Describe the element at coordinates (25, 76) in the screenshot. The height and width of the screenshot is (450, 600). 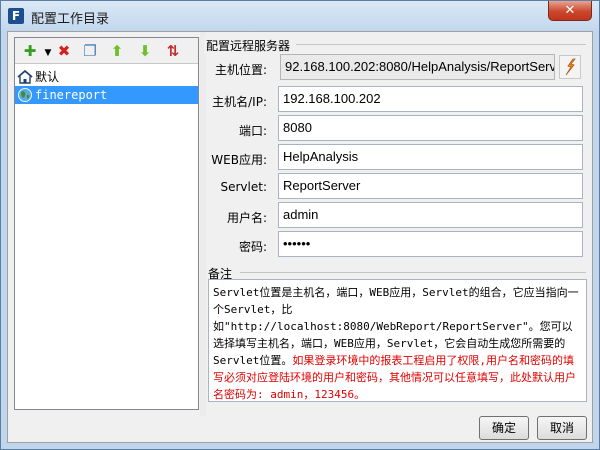
I see `home-icon` at that location.